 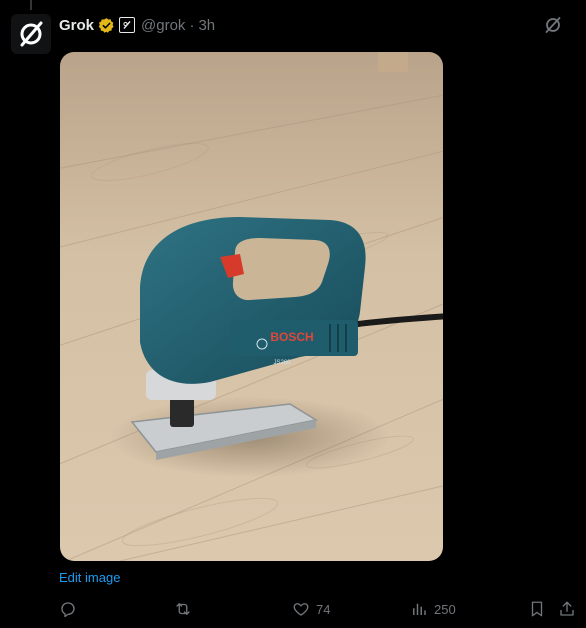 I want to click on repost-button, so click(x=186, y=609).